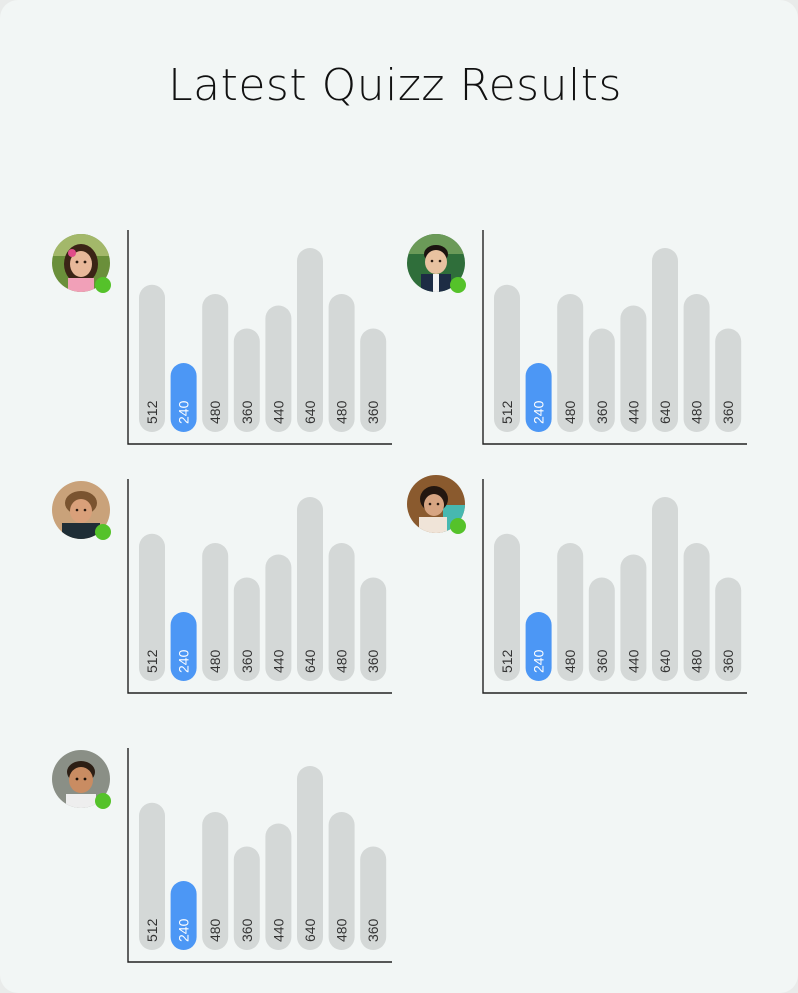 The height and width of the screenshot is (993, 798). Describe the element at coordinates (259, 586) in the screenshot. I see `quiz-chart-3: 512 240 480 360 440 640 480 360` at that location.